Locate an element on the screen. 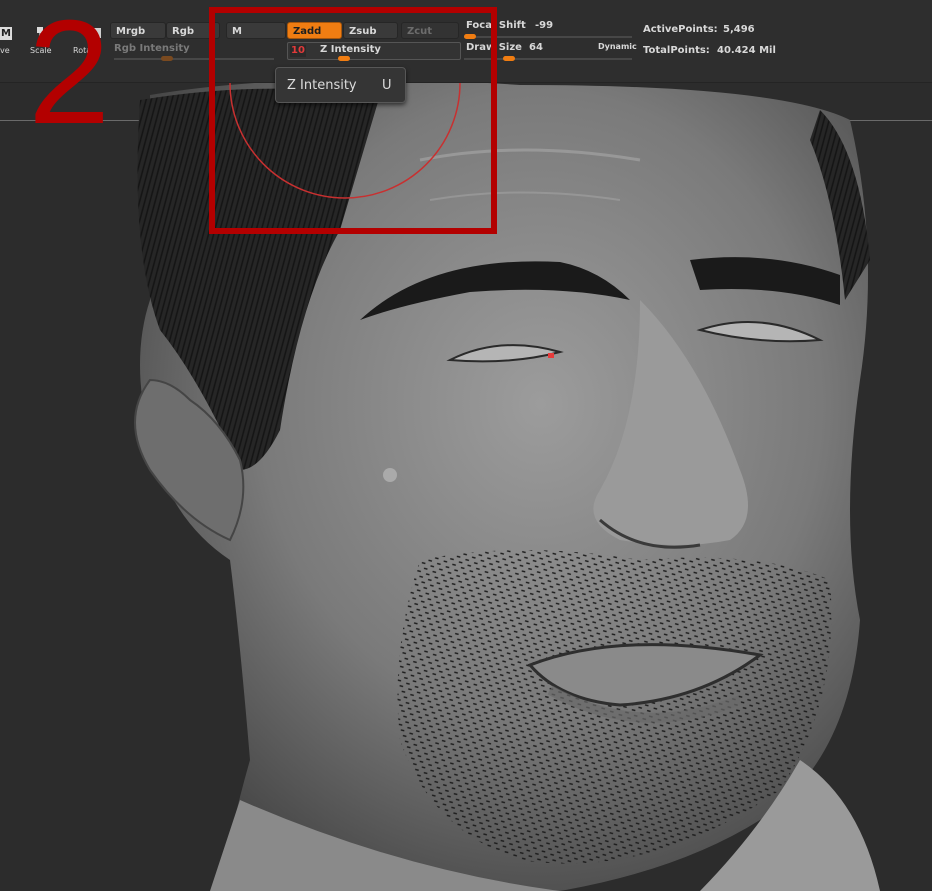 This screenshot has height=891, width=932. active-points-label: ActivePoints: is located at coordinates (680, 29).